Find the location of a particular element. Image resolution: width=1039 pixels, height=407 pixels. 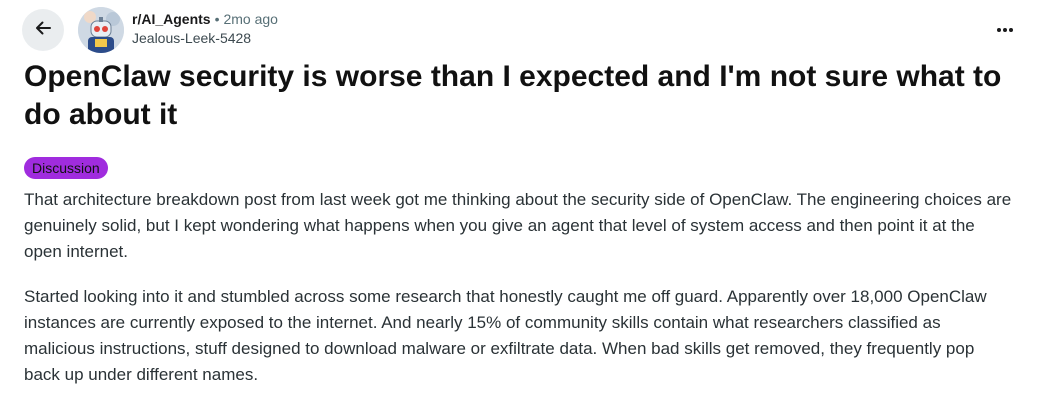

more-options-button is located at coordinates (1005, 29).